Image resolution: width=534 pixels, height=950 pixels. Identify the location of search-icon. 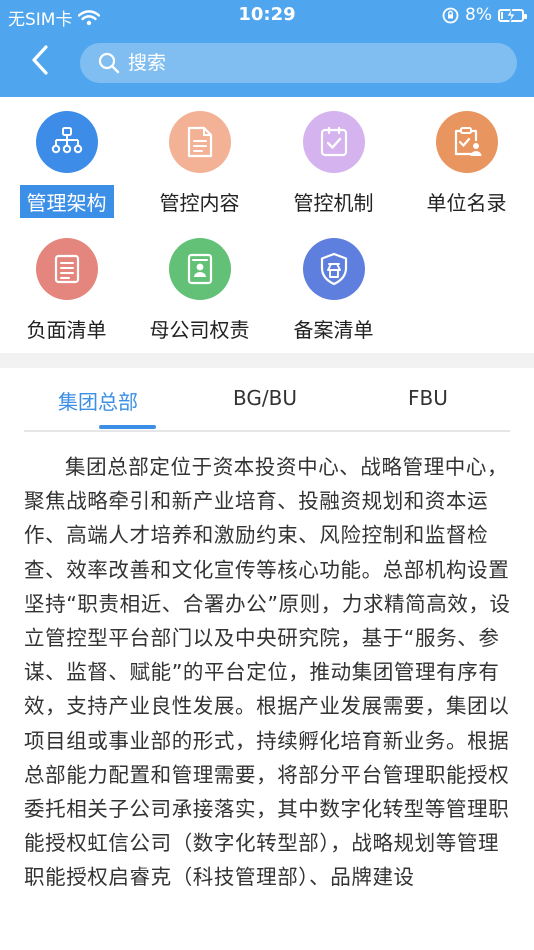
(109, 63).